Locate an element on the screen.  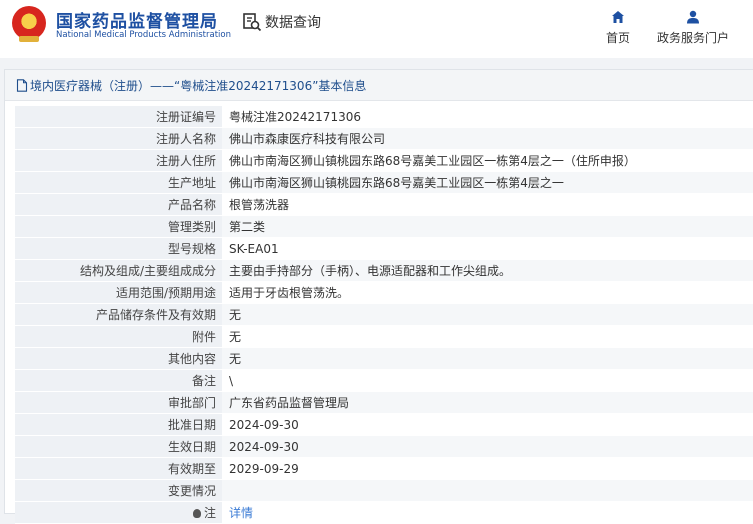
table-row: 生产地址 佛山市南海区狮山镇桃园东路68号嘉美工业园区一栋第4层之一 is located at coordinates (384, 182).